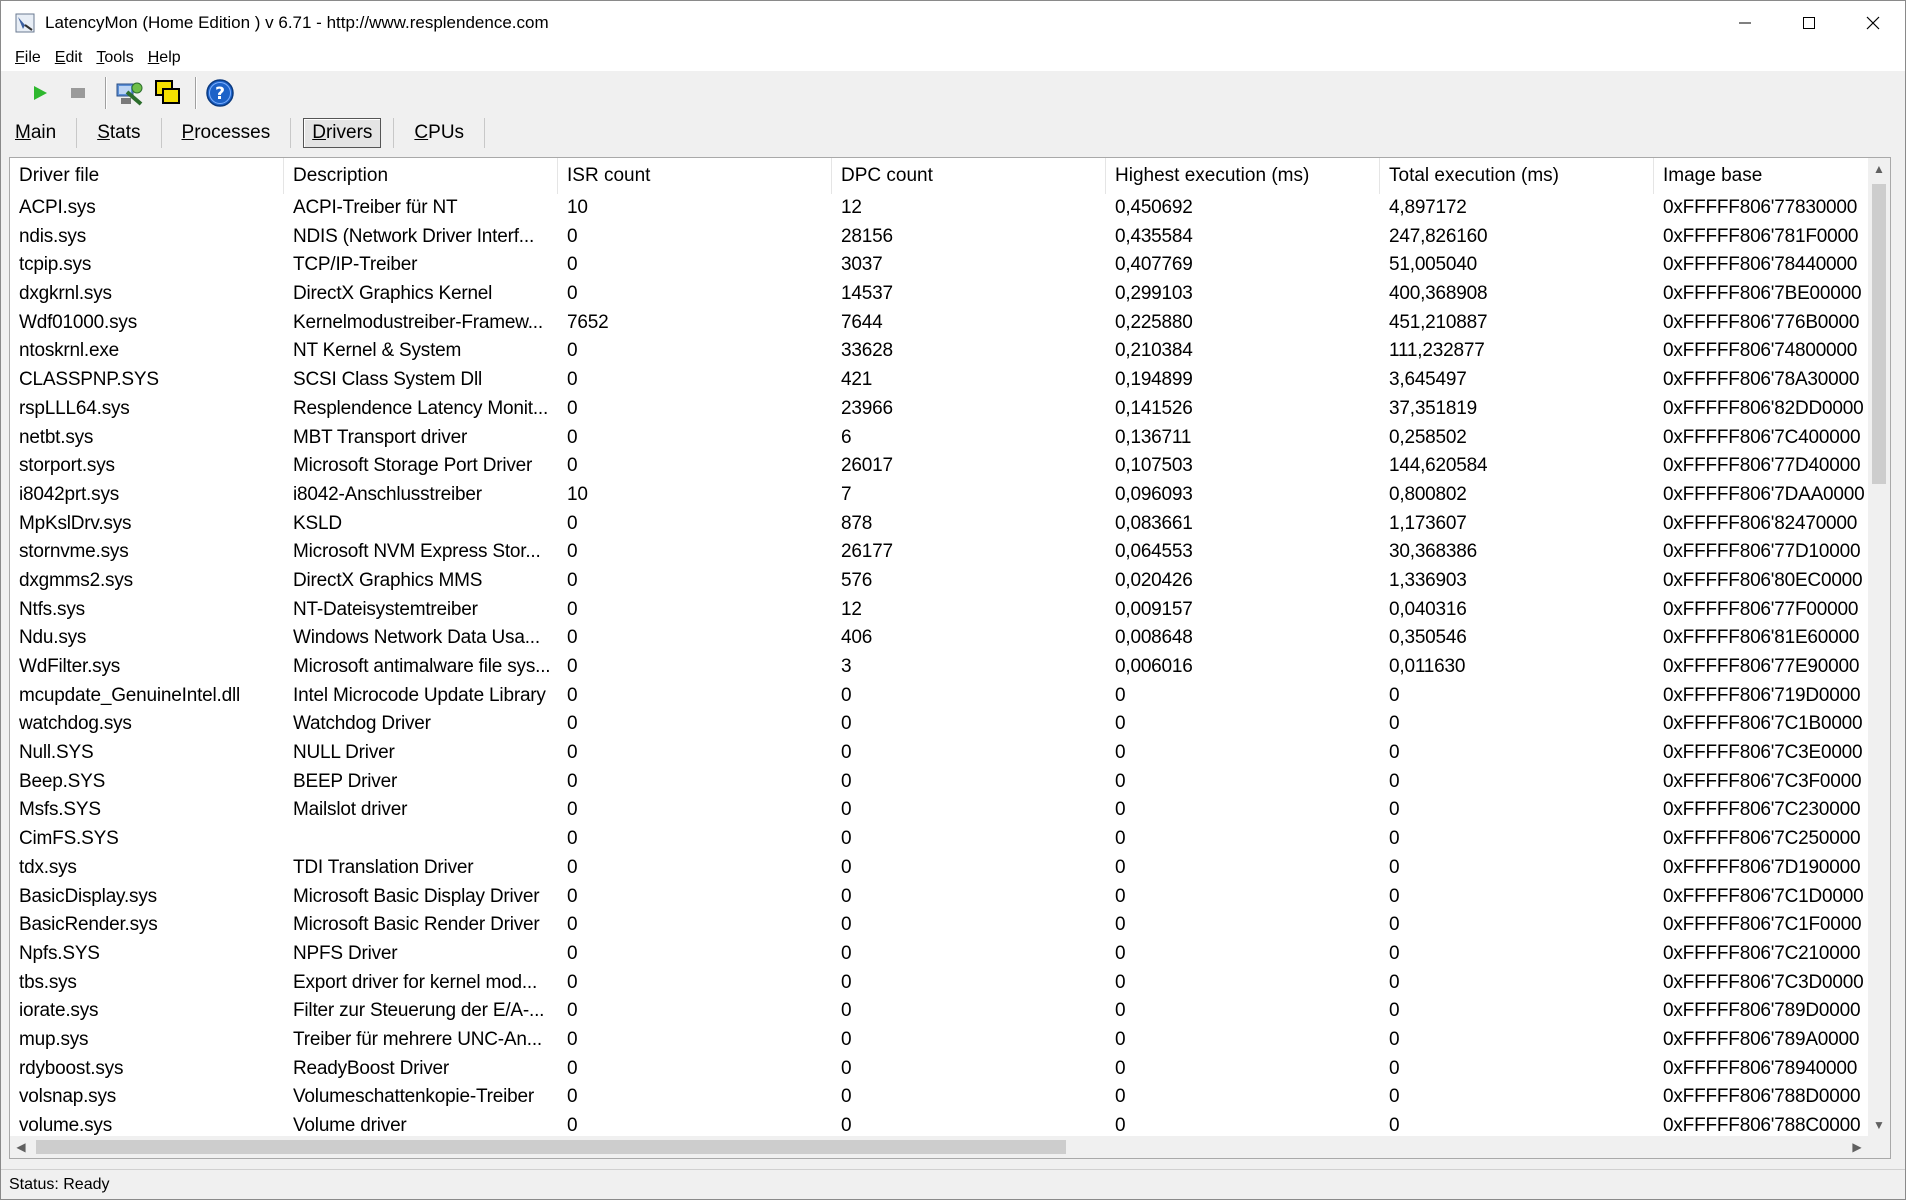 This screenshot has height=1200, width=1906. What do you see at coordinates (40, 93) in the screenshot?
I see `start-button` at bounding box center [40, 93].